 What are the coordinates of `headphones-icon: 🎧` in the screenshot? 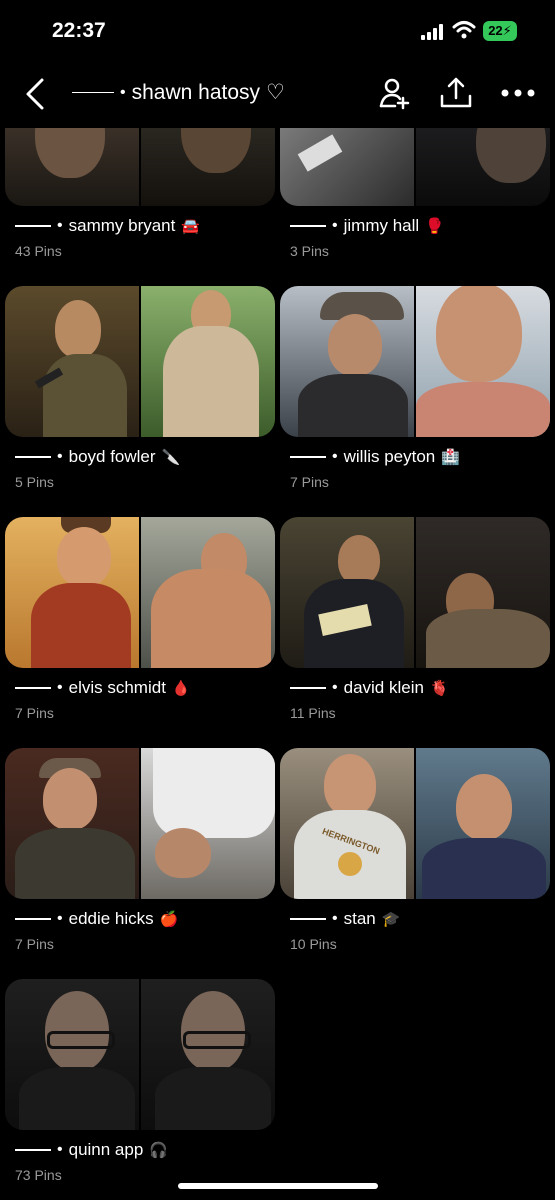 It's located at (158, 1150).